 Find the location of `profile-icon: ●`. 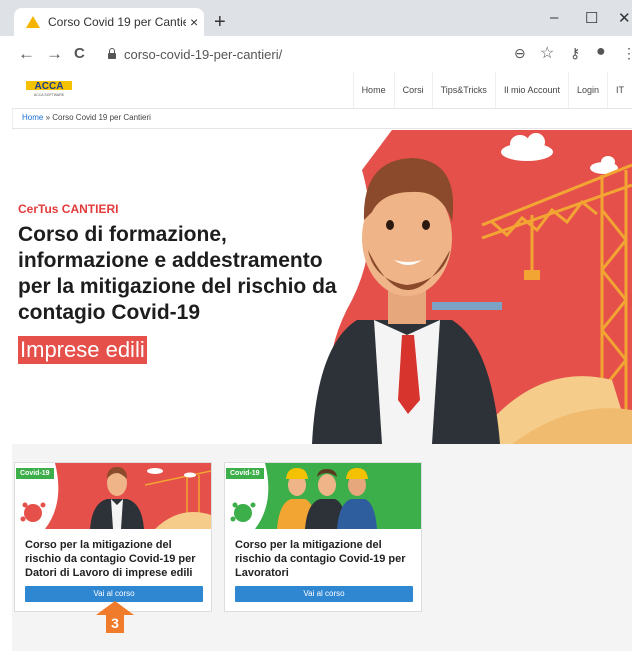

profile-icon: ● is located at coordinates (601, 52).